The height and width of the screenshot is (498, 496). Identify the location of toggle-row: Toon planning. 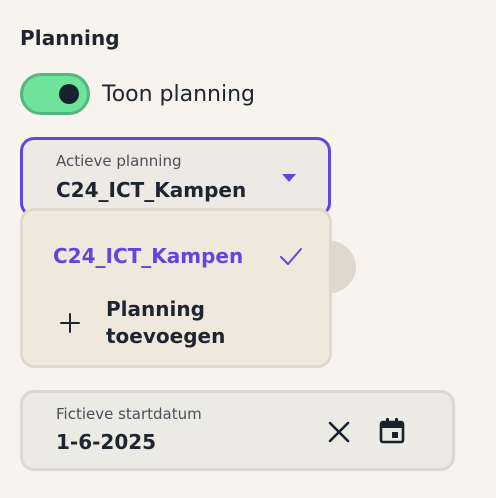
(137, 94).